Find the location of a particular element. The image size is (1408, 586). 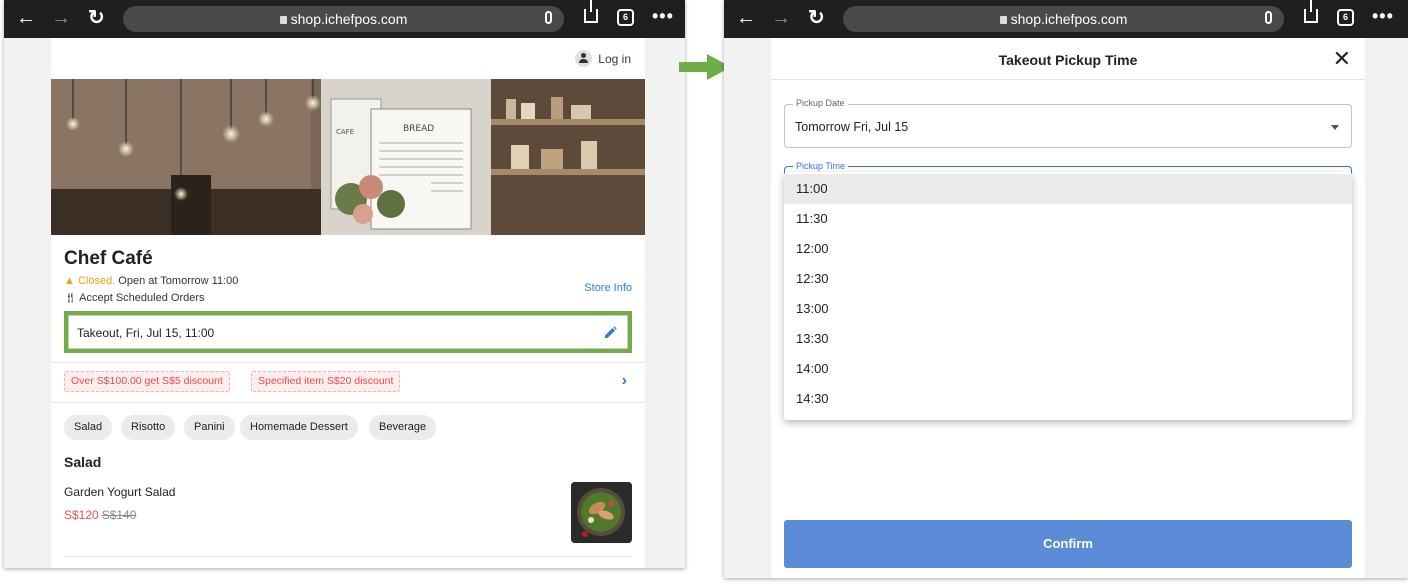

hero-bread-sign: BREAD is located at coordinates (418, 129).